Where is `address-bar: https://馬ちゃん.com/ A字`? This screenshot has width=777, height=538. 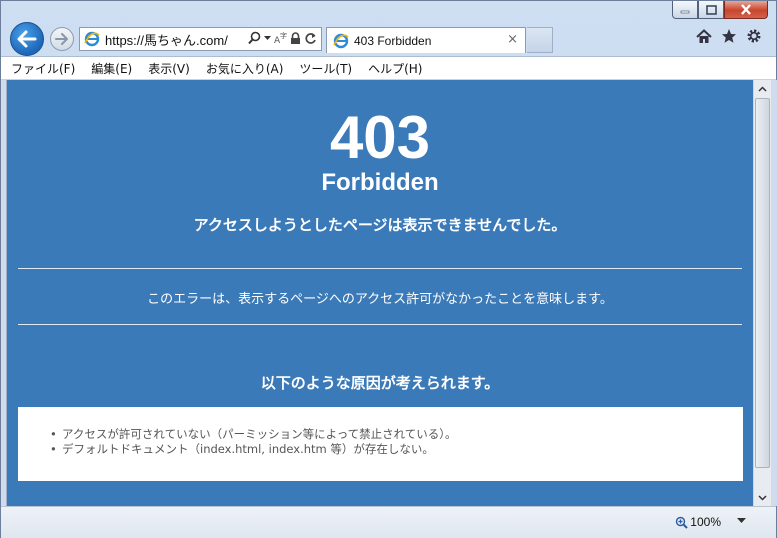
address-bar: https://馬ちゃん.com/ A字 is located at coordinates (200, 39).